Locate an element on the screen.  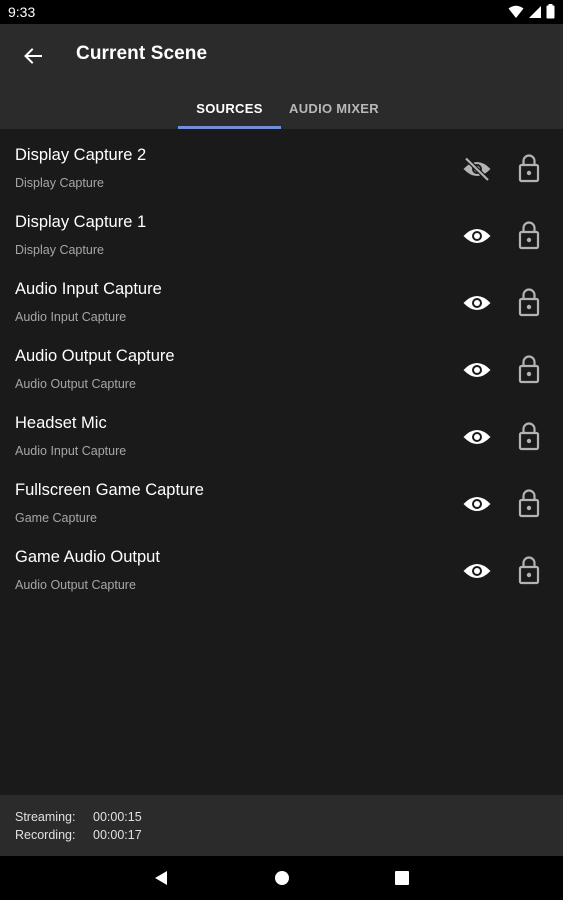
battery-icon is located at coordinates (550, 11).